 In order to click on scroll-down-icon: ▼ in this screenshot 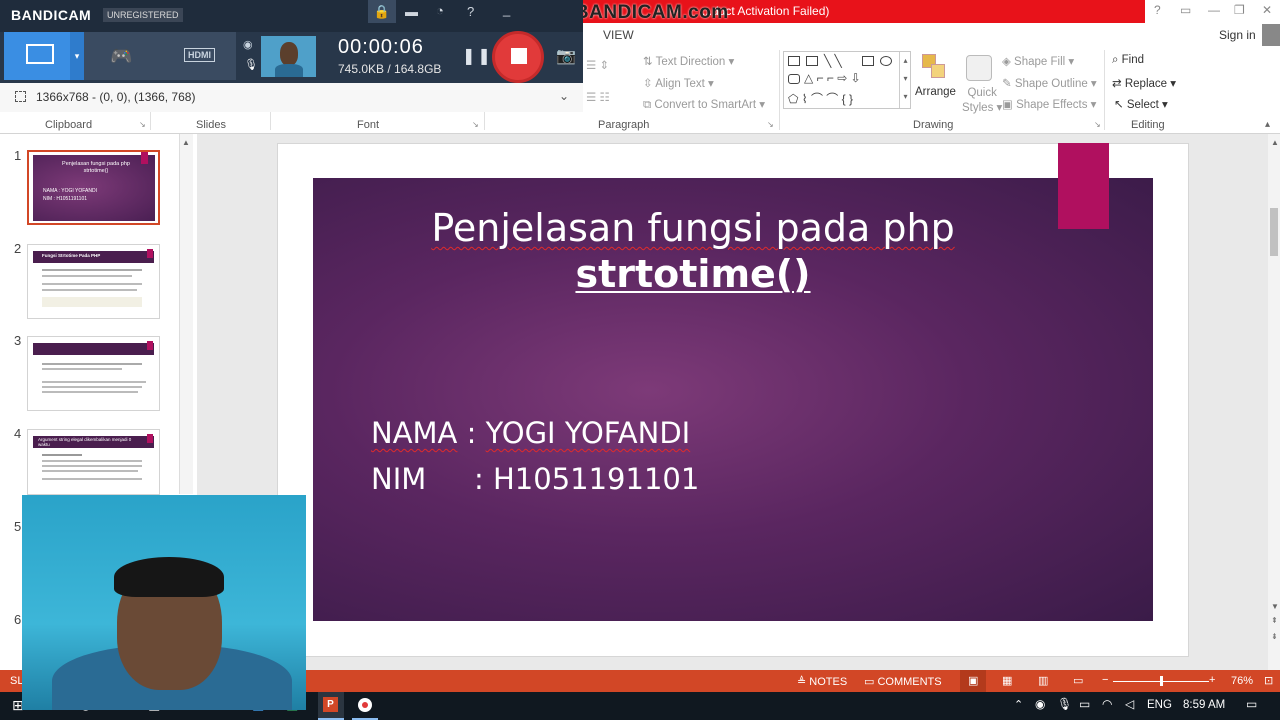, I will do `click(1275, 606)`.